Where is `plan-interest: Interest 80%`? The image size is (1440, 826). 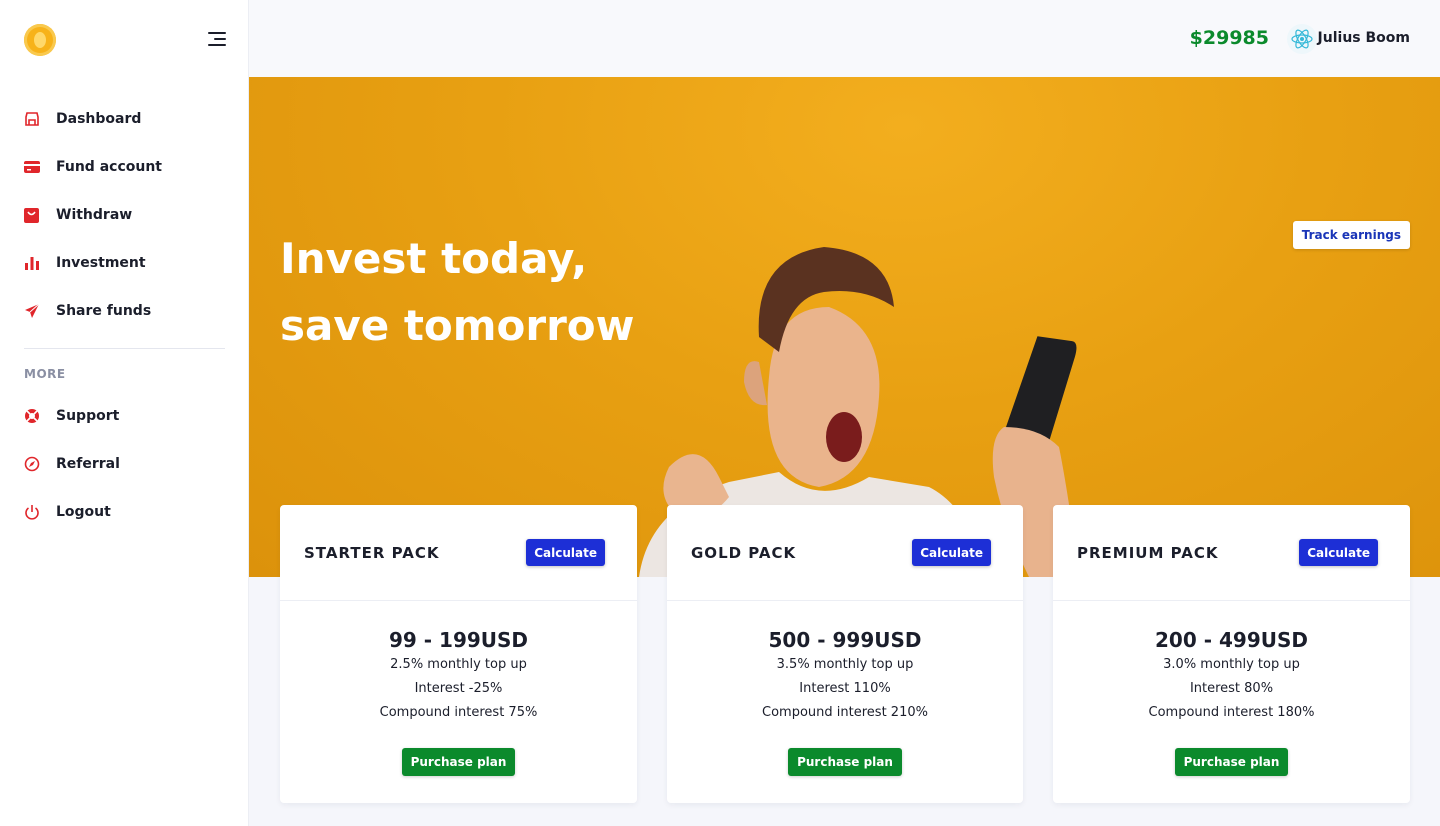 plan-interest: Interest 80% is located at coordinates (1231, 688).